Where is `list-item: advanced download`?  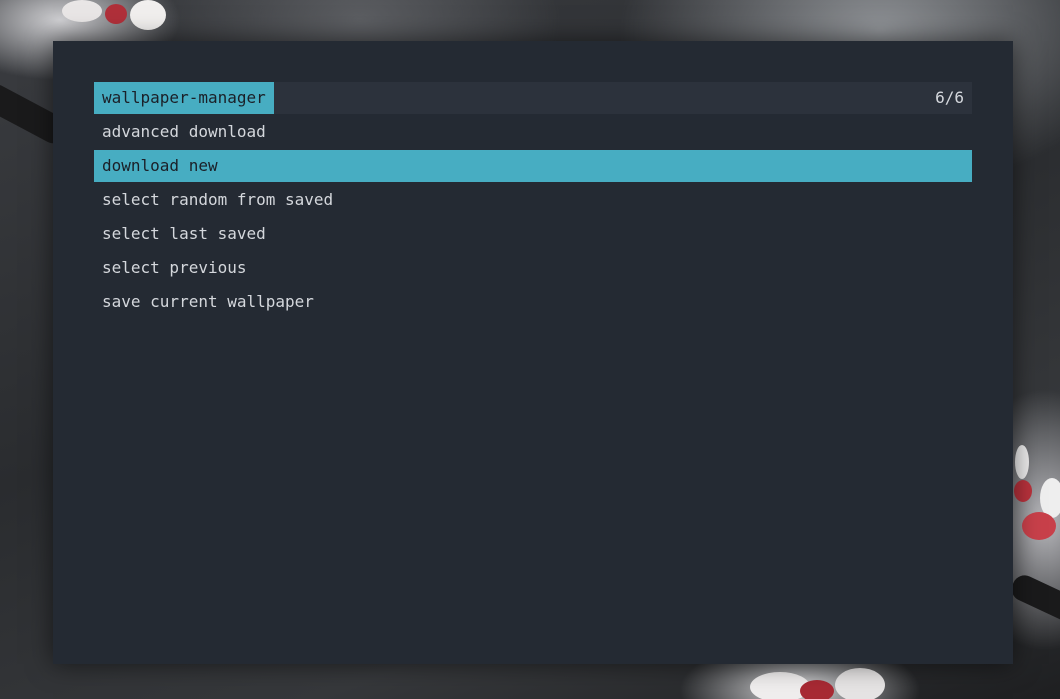 list-item: advanced download is located at coordinates (533, 132).